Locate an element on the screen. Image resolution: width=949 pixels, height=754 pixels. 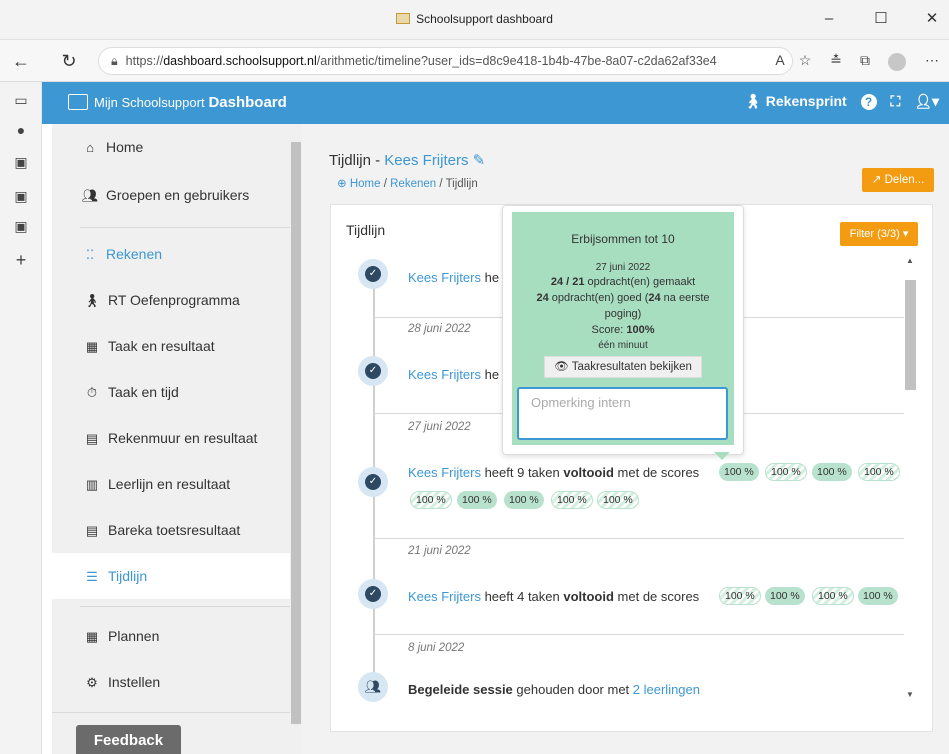
timeline-date: 28 juni 2022 is located at coordinates (439, 329).